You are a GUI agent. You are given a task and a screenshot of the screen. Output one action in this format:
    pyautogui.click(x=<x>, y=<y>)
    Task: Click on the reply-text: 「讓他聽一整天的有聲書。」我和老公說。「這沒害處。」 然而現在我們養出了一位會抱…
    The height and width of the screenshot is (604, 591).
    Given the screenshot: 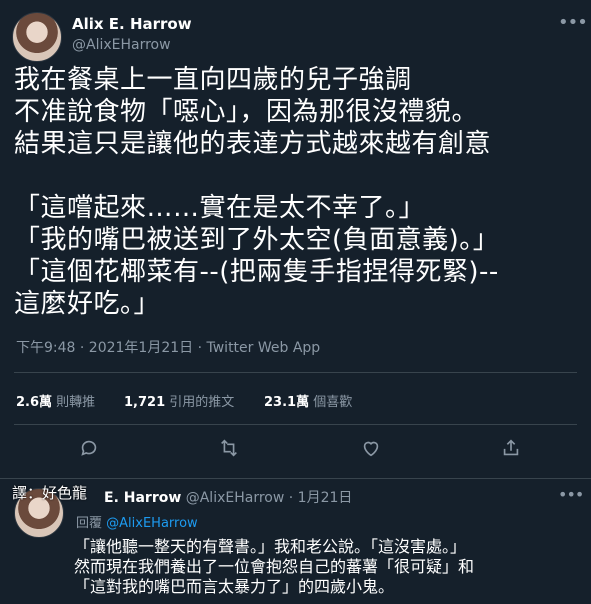 What is the action you would take?
    pyautogui.click(x=274, y=567)
    